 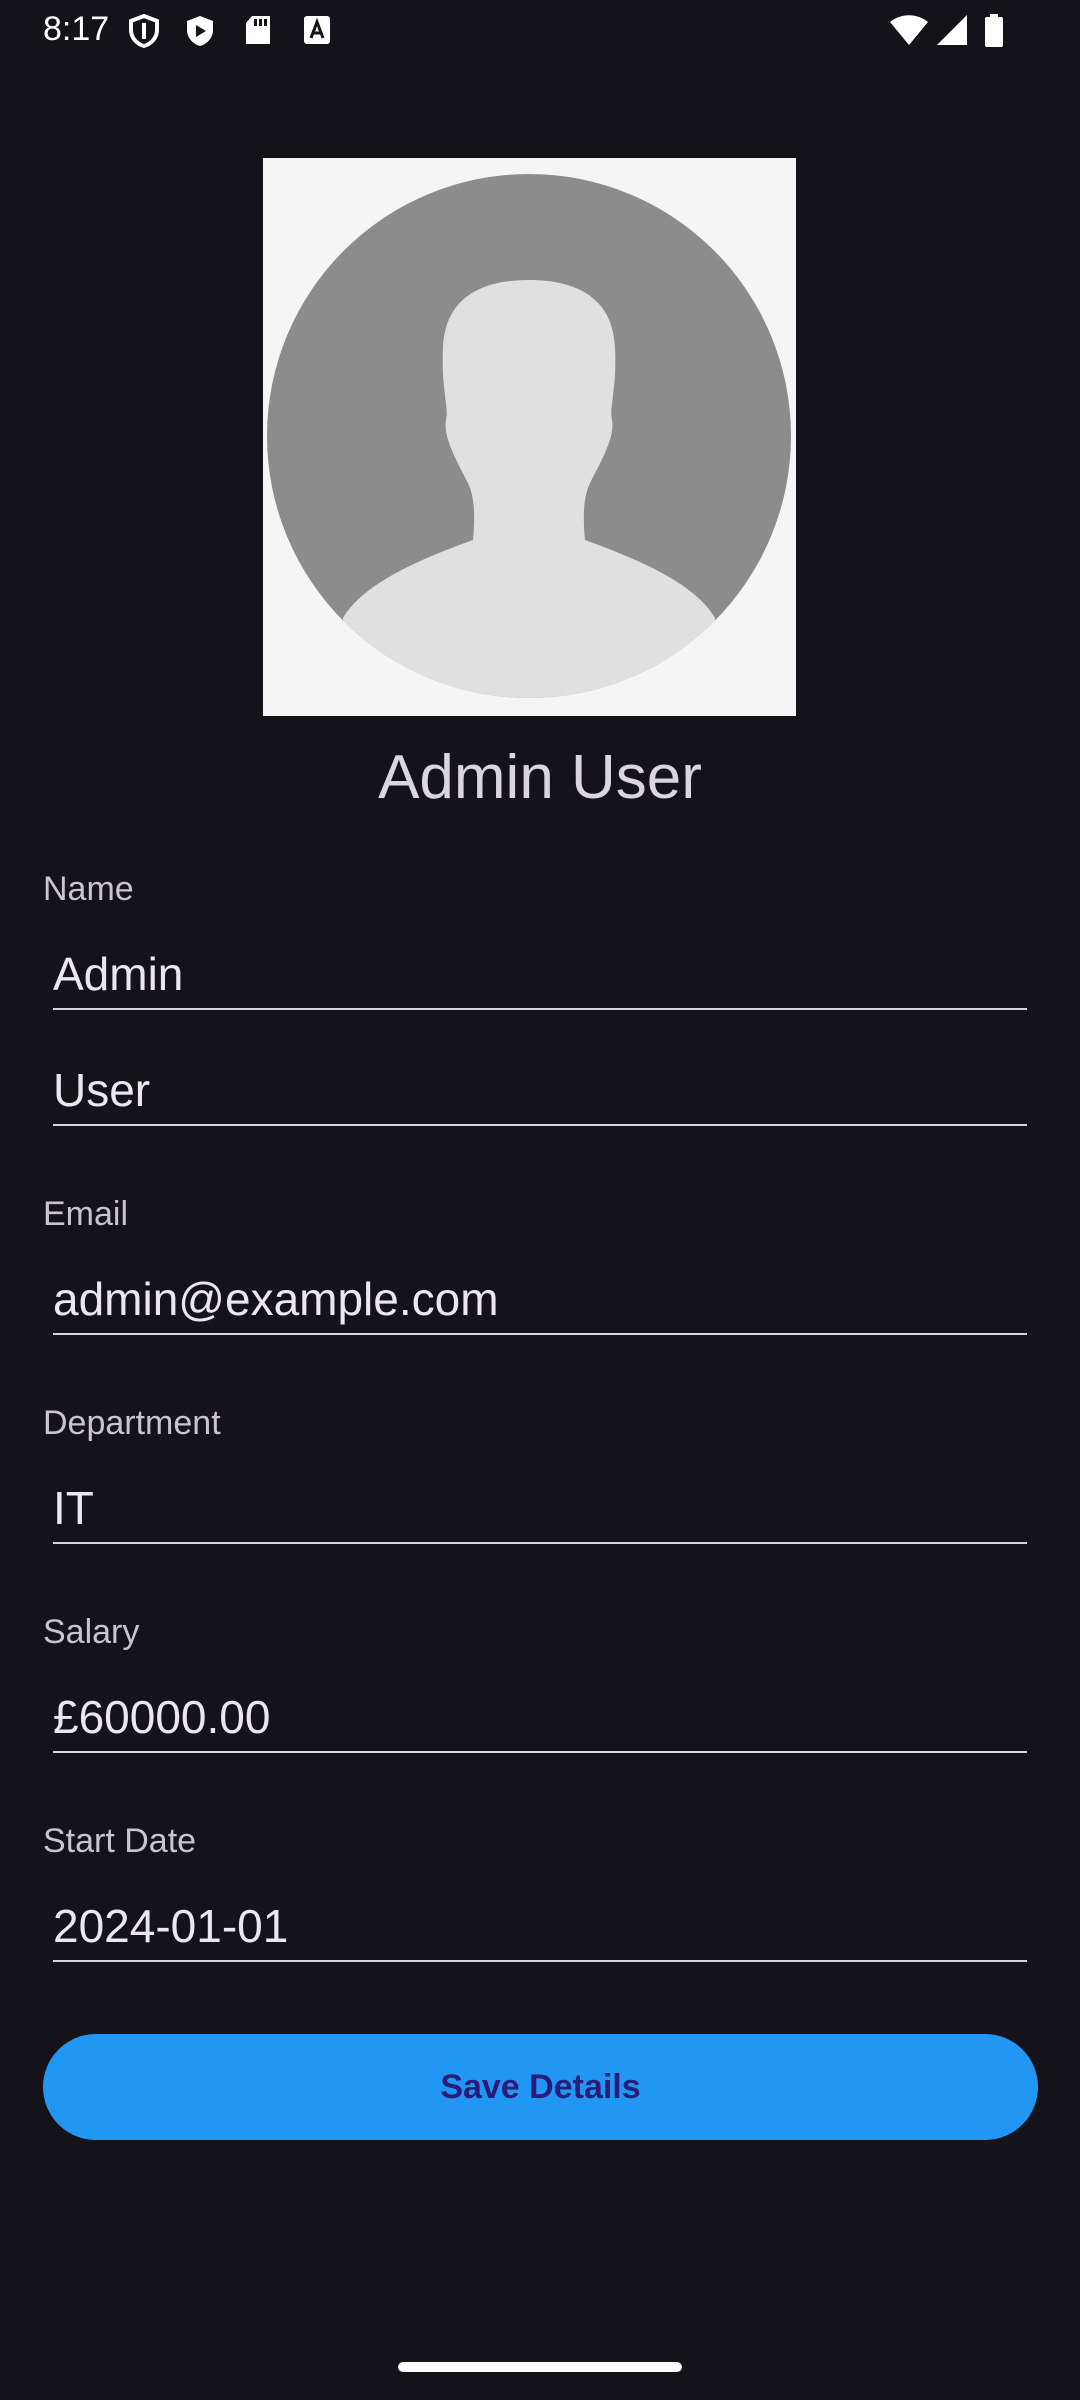 What do you see at coordinates (132, 1423) in the screenshot?
I see `department-label: Department` at bounding box center [132, 1423].